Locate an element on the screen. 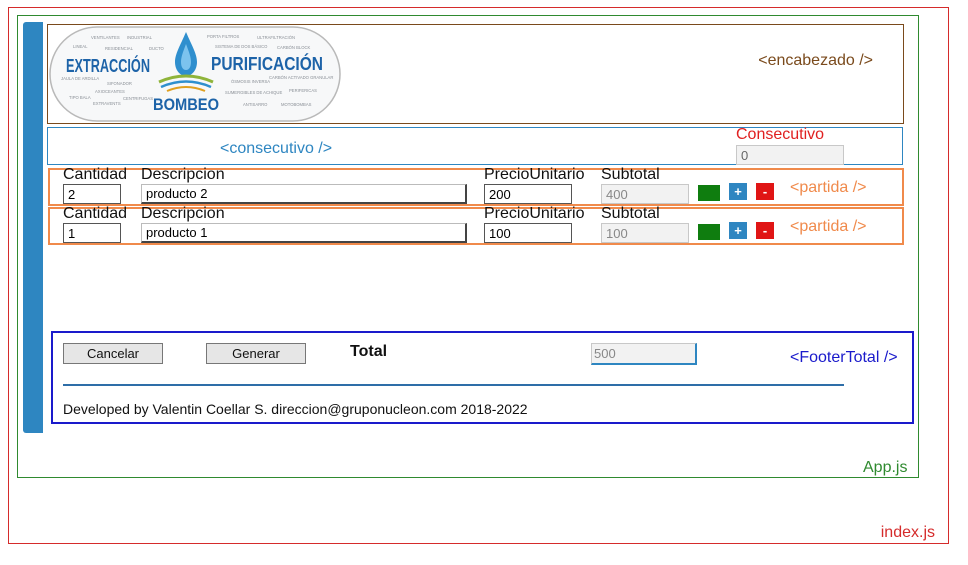  logo-cloud-word: VENTILANTES is located at coordinates (105, 37).